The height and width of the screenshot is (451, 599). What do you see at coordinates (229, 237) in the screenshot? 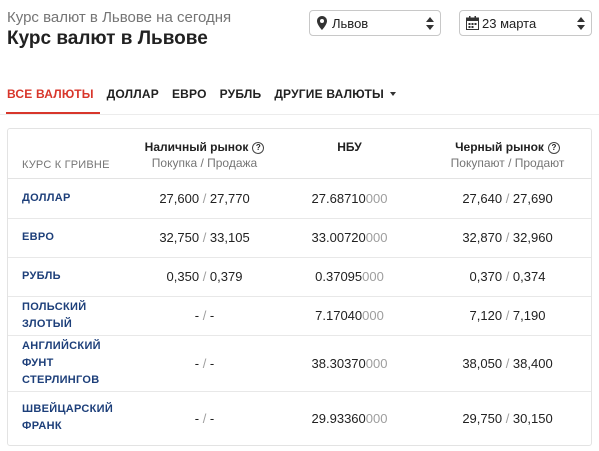
I see `cash-sell: 33,105` at bounding box center [229, 237].